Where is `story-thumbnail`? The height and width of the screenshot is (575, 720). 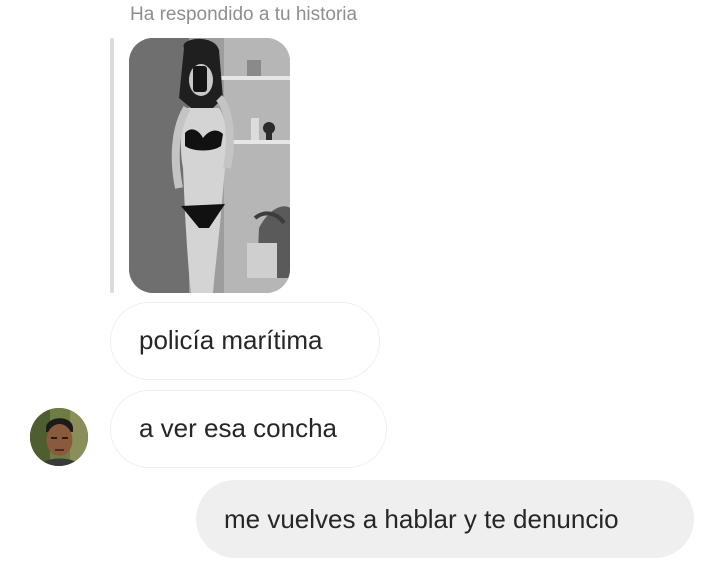
story-thumbnail is located at coordinates (209, 165).